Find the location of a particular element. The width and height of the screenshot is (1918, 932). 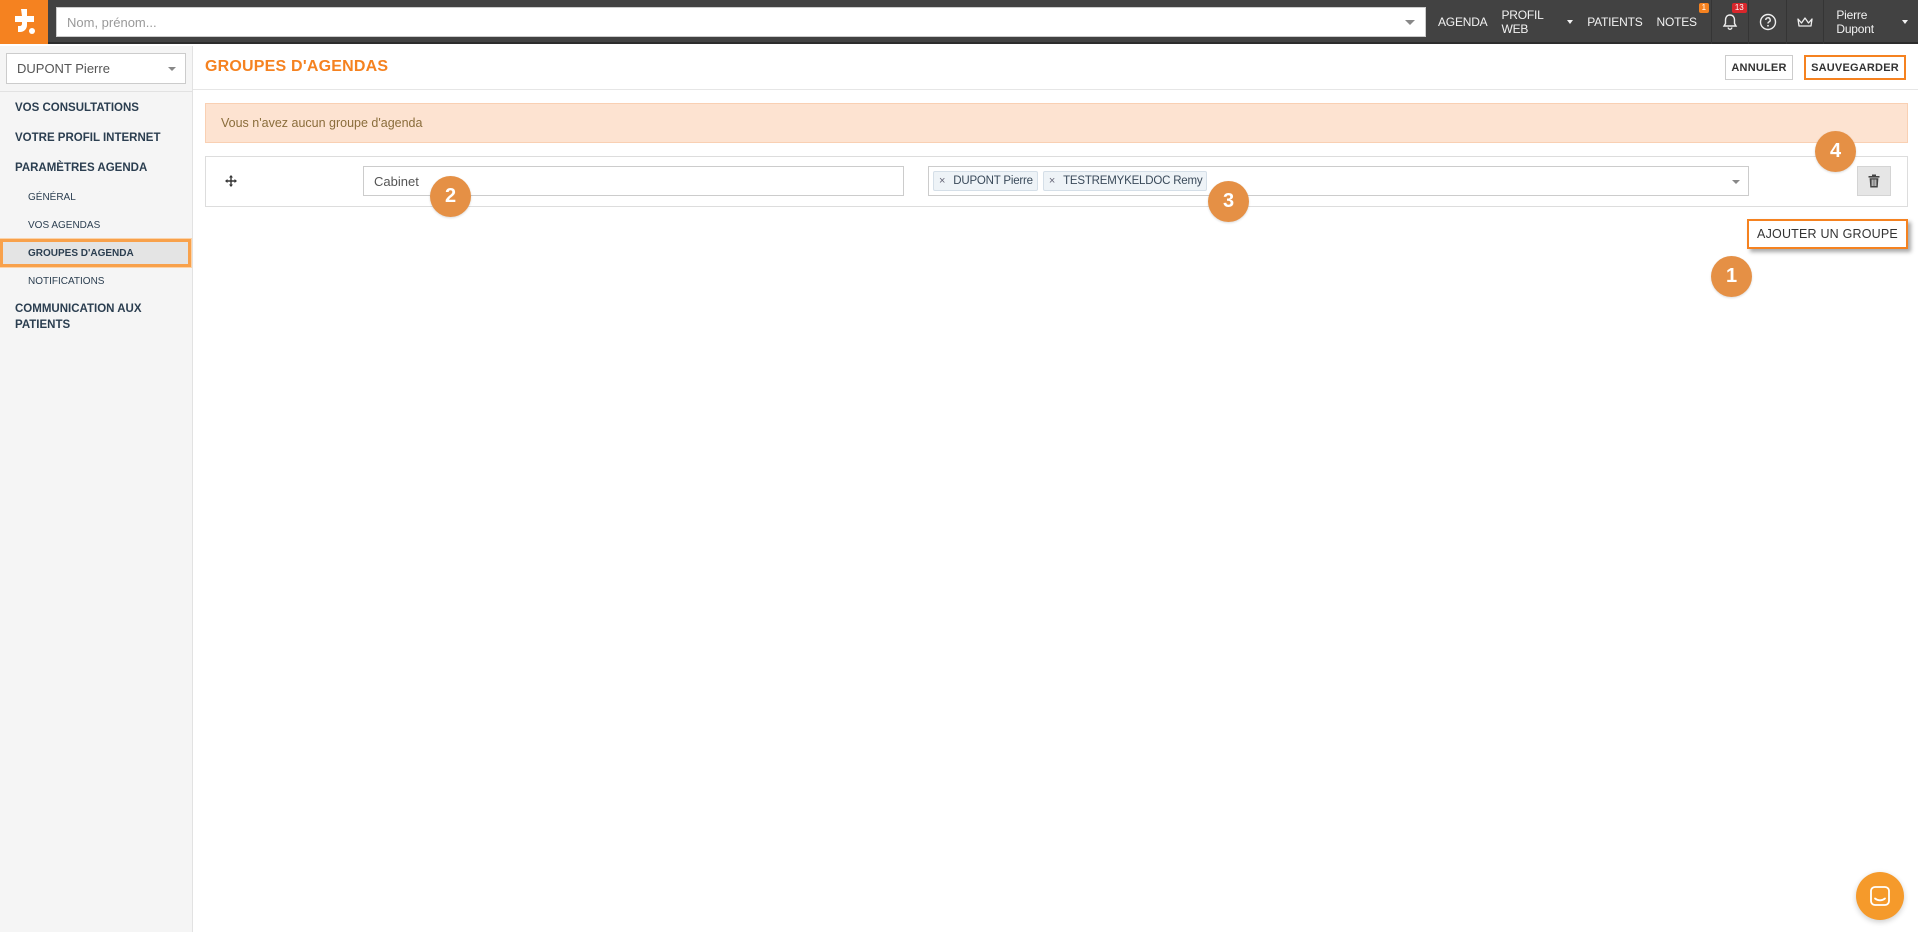

nav-agenda: AGENDA is located at coordinates (1462, 22).